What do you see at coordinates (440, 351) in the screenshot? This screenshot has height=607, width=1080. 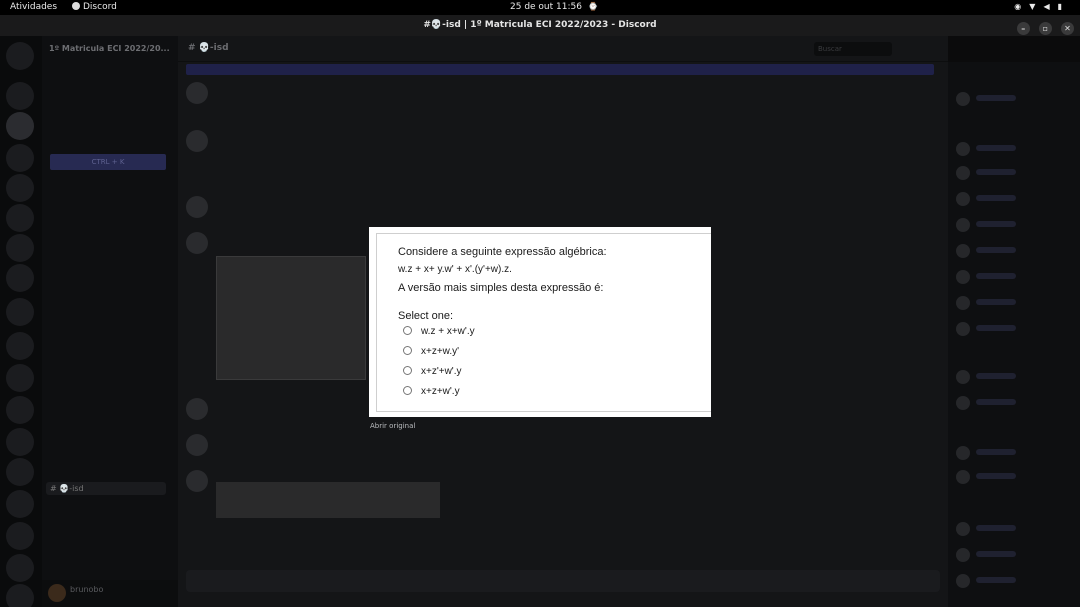 I see `answer-option-label: x+z+w.y'` at bounding box center [440, 351].